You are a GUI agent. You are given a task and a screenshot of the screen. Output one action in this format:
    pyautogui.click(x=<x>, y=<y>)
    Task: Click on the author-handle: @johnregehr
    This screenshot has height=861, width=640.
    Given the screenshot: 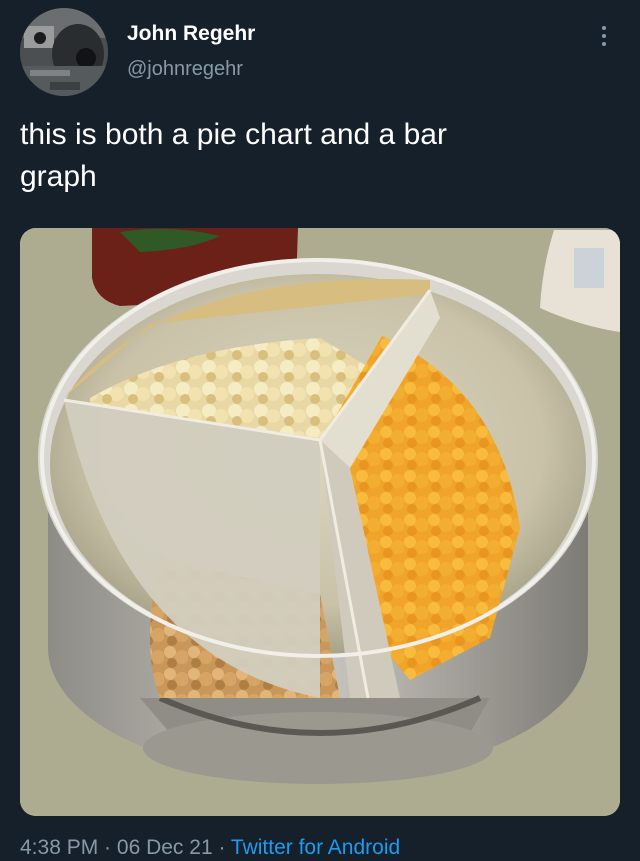 What is the action you would take?
    pyautogui.click(x=185, y=69)
    